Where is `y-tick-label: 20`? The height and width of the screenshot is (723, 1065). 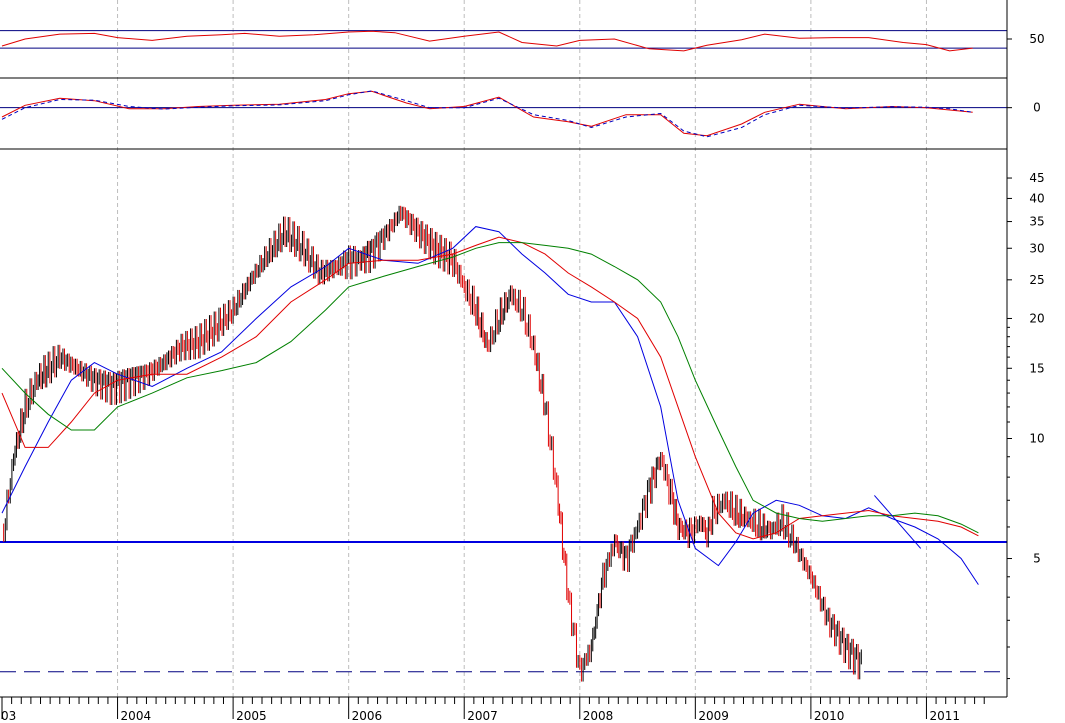
y-tick-label: 20 is located at coordinates (1036, 318).